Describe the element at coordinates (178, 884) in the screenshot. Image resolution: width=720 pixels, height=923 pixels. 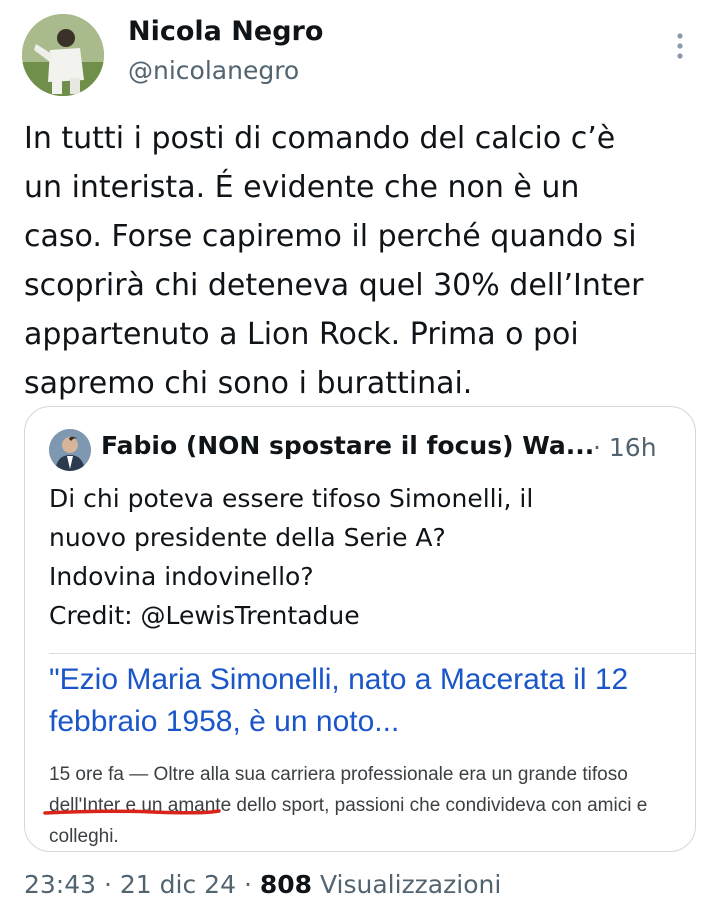
I see `tweet-date: 21 dic 24` at that location.